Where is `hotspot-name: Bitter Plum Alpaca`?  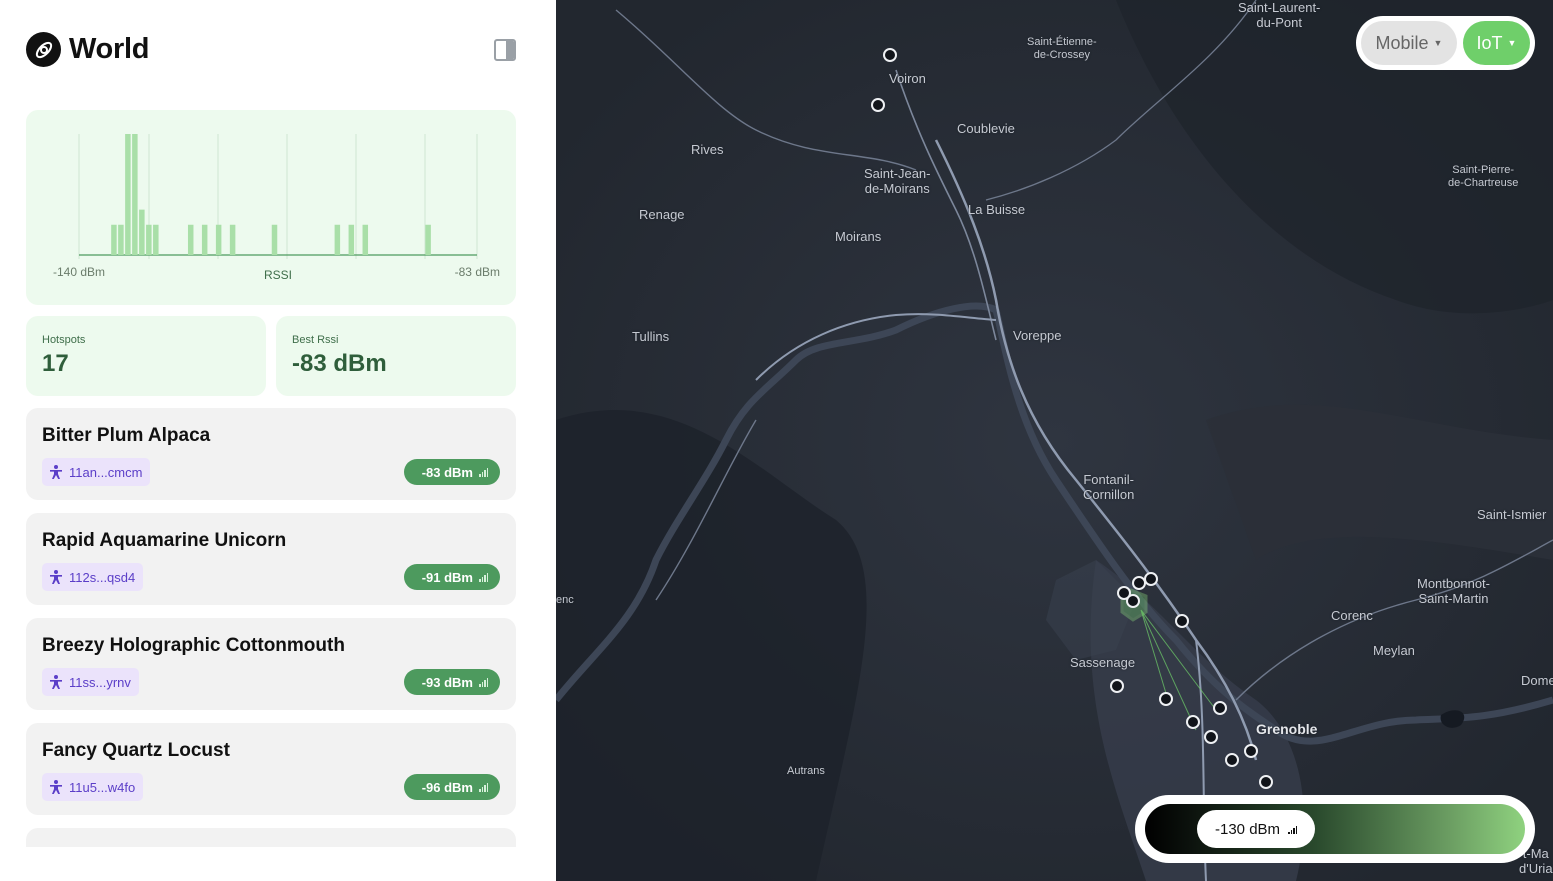 hotspot-name: Bitter Plum Alpaca is located at coordinates (126, 435).